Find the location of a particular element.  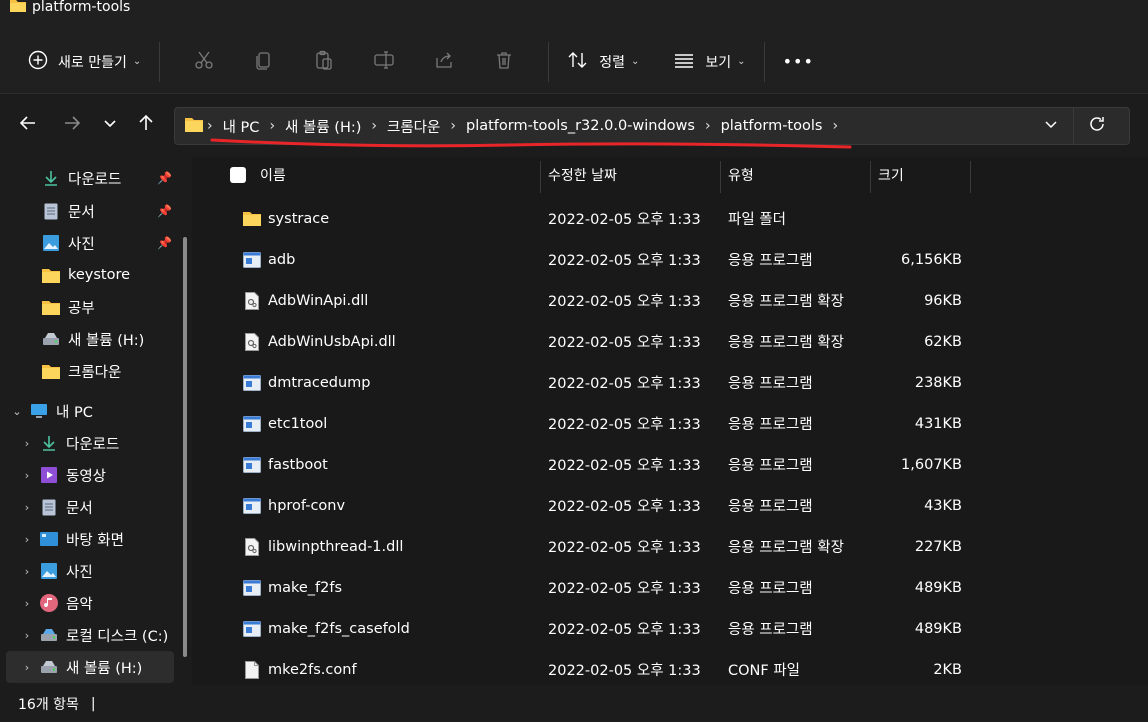

column-header-type: 유형 is located at coordinates (795, 175).